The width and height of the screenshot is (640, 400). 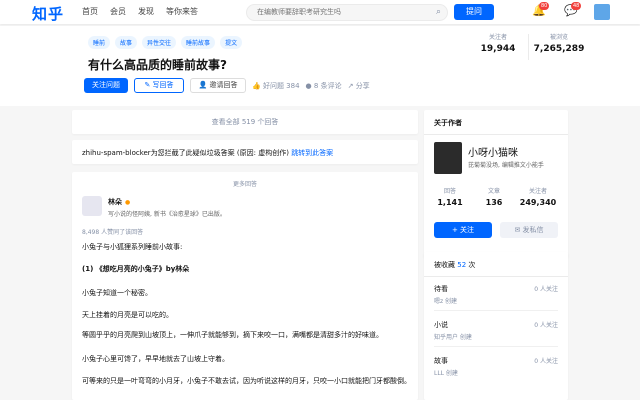 I want to click on nav-item-waiting: 等你来答, so click(x=182, y=11).